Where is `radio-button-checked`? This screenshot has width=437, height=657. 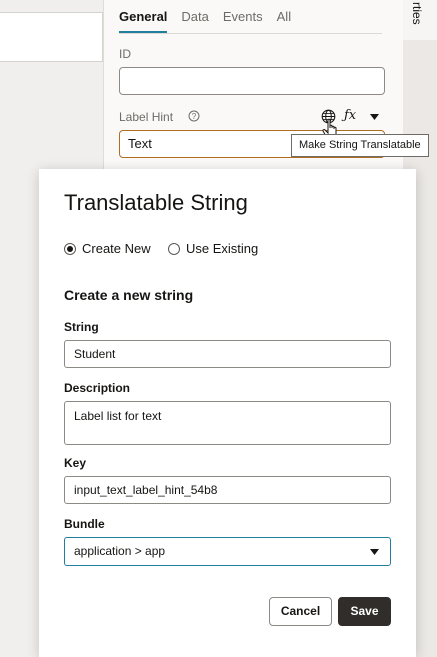 radio-button-checked is located at coordinates (70, 248).